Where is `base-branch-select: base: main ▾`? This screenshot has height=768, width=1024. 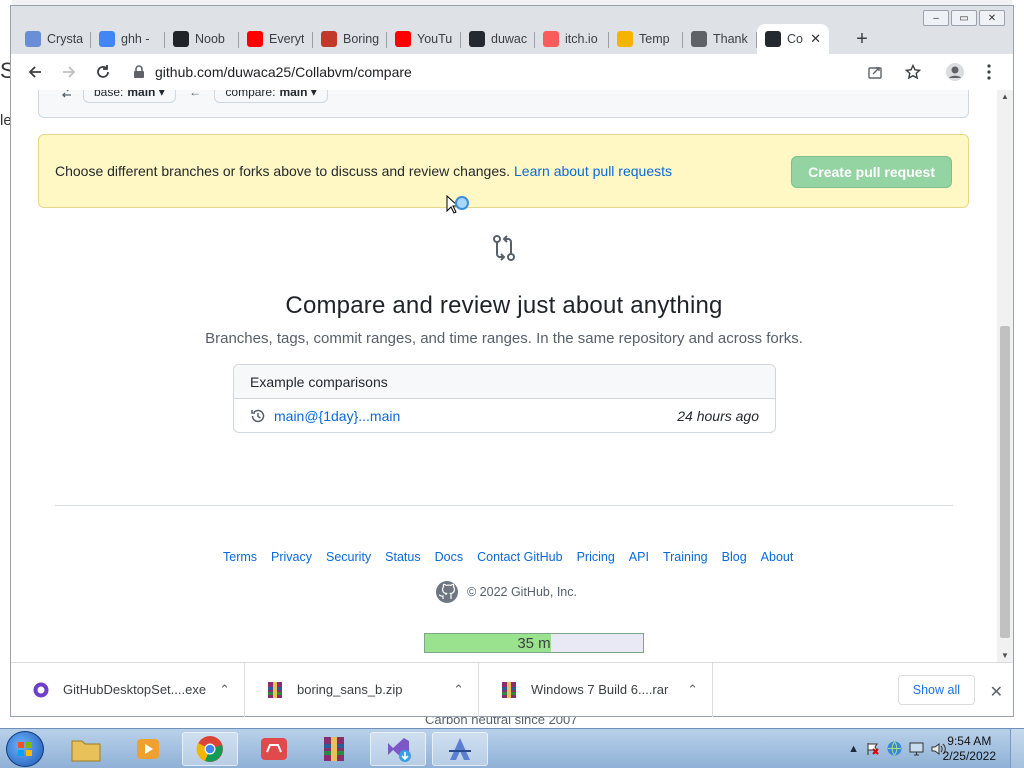
base-branch-select: base: main ▾ is located at coordinates (129, 96).